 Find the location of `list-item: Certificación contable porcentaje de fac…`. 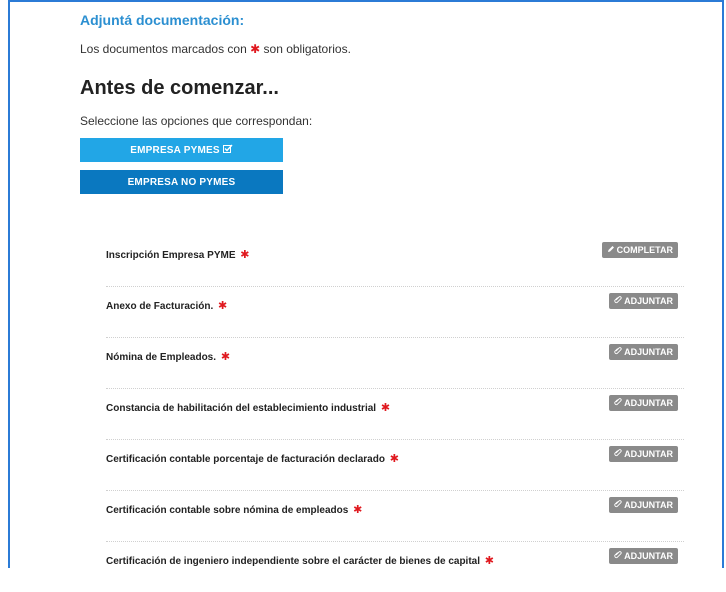

list-item: Certificación contable porcentaje de fac… is located at coordinates (395, 465).